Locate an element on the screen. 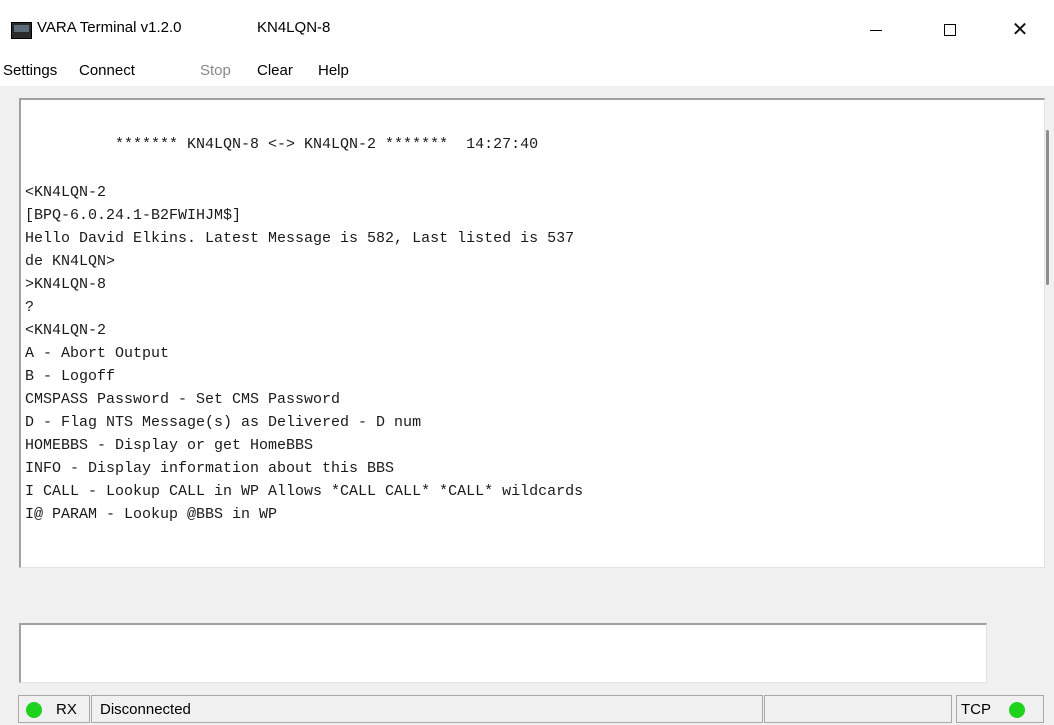  terminal-scrollbar is located at coordinates (1047, 207).